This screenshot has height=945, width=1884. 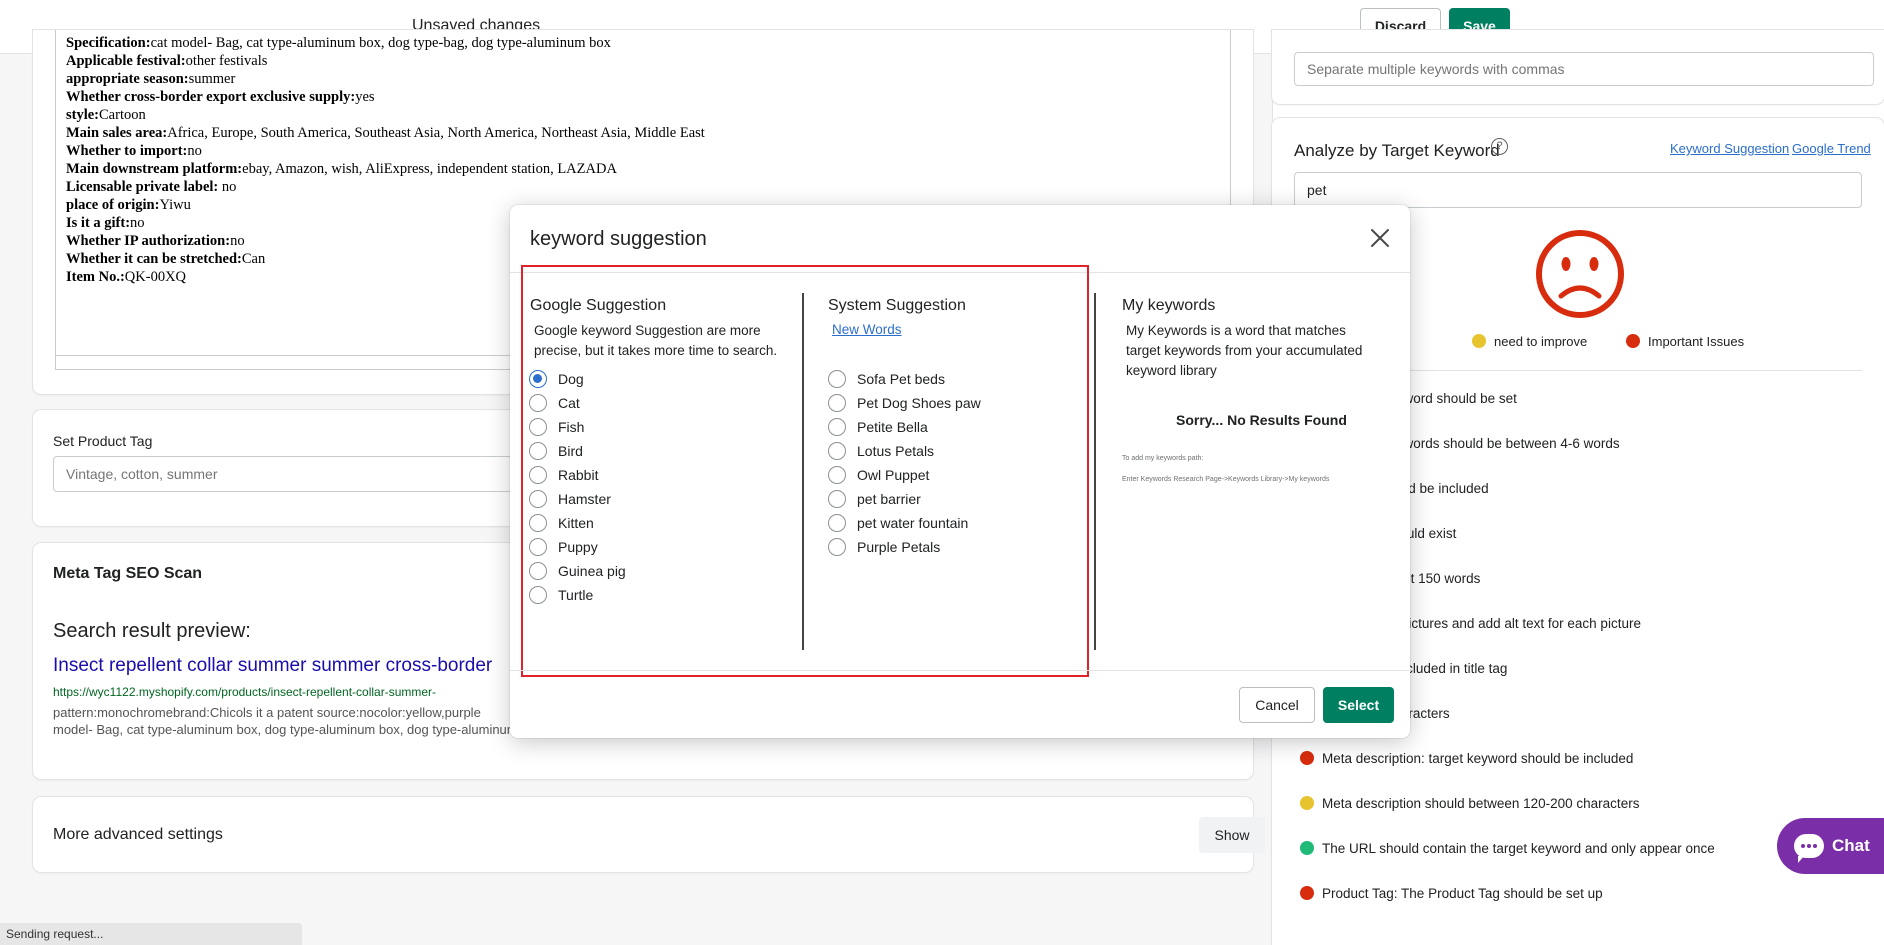 I want to click on google-suggestion-option-label: Fish, so click(x=571, y=427).